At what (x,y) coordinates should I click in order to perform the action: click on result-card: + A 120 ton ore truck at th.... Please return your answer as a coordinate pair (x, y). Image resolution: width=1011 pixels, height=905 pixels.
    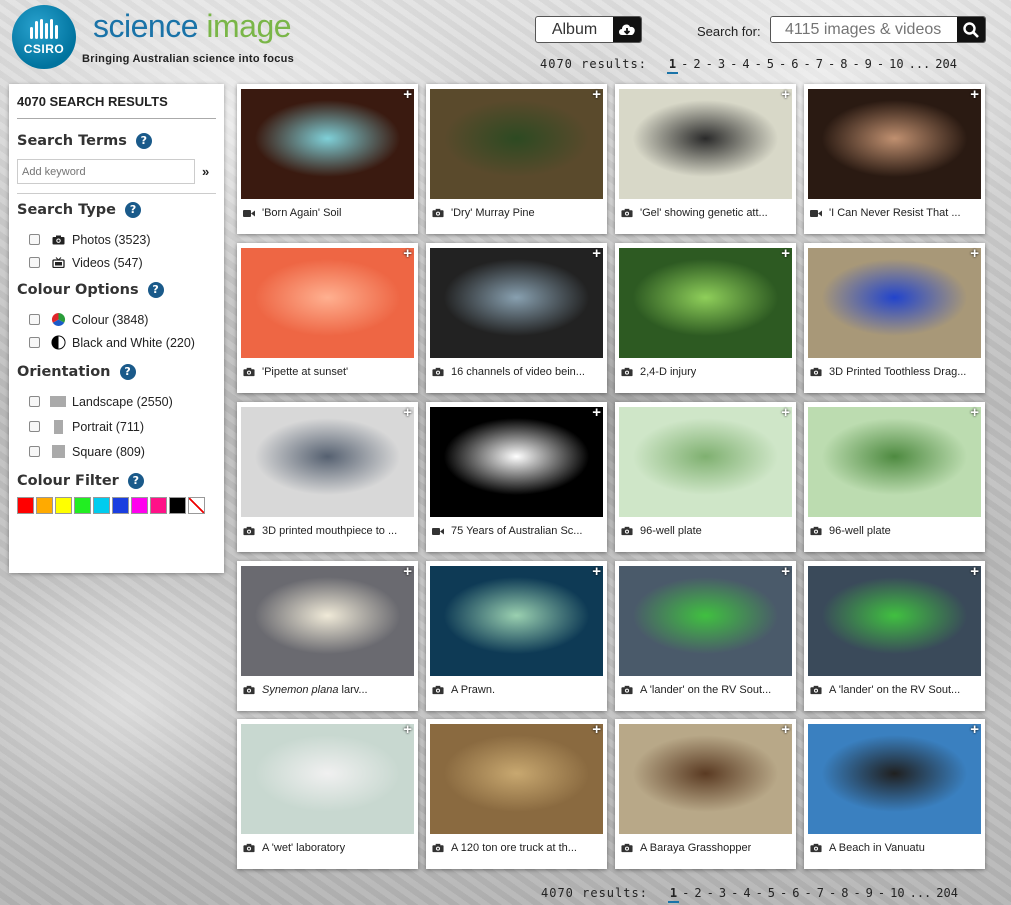
    Looking at the image, I should click on (516, 794).